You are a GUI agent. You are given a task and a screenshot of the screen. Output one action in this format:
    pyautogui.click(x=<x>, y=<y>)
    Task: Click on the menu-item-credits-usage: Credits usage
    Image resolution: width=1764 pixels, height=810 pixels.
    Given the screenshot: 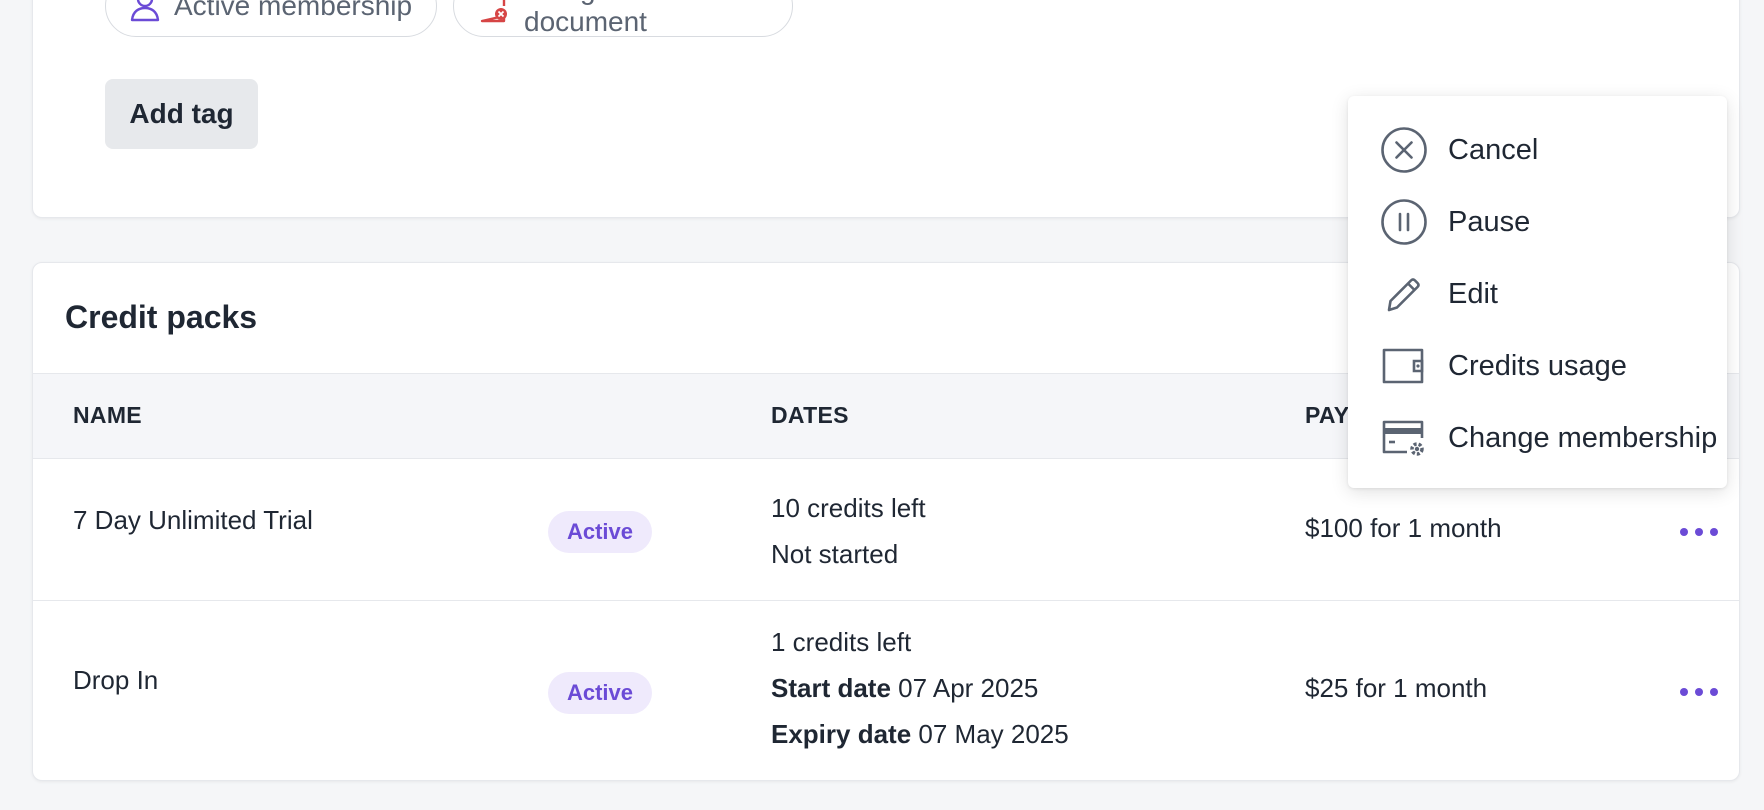 What is the action you would take?
    pyautogui.click(x=1550, y=366)
    